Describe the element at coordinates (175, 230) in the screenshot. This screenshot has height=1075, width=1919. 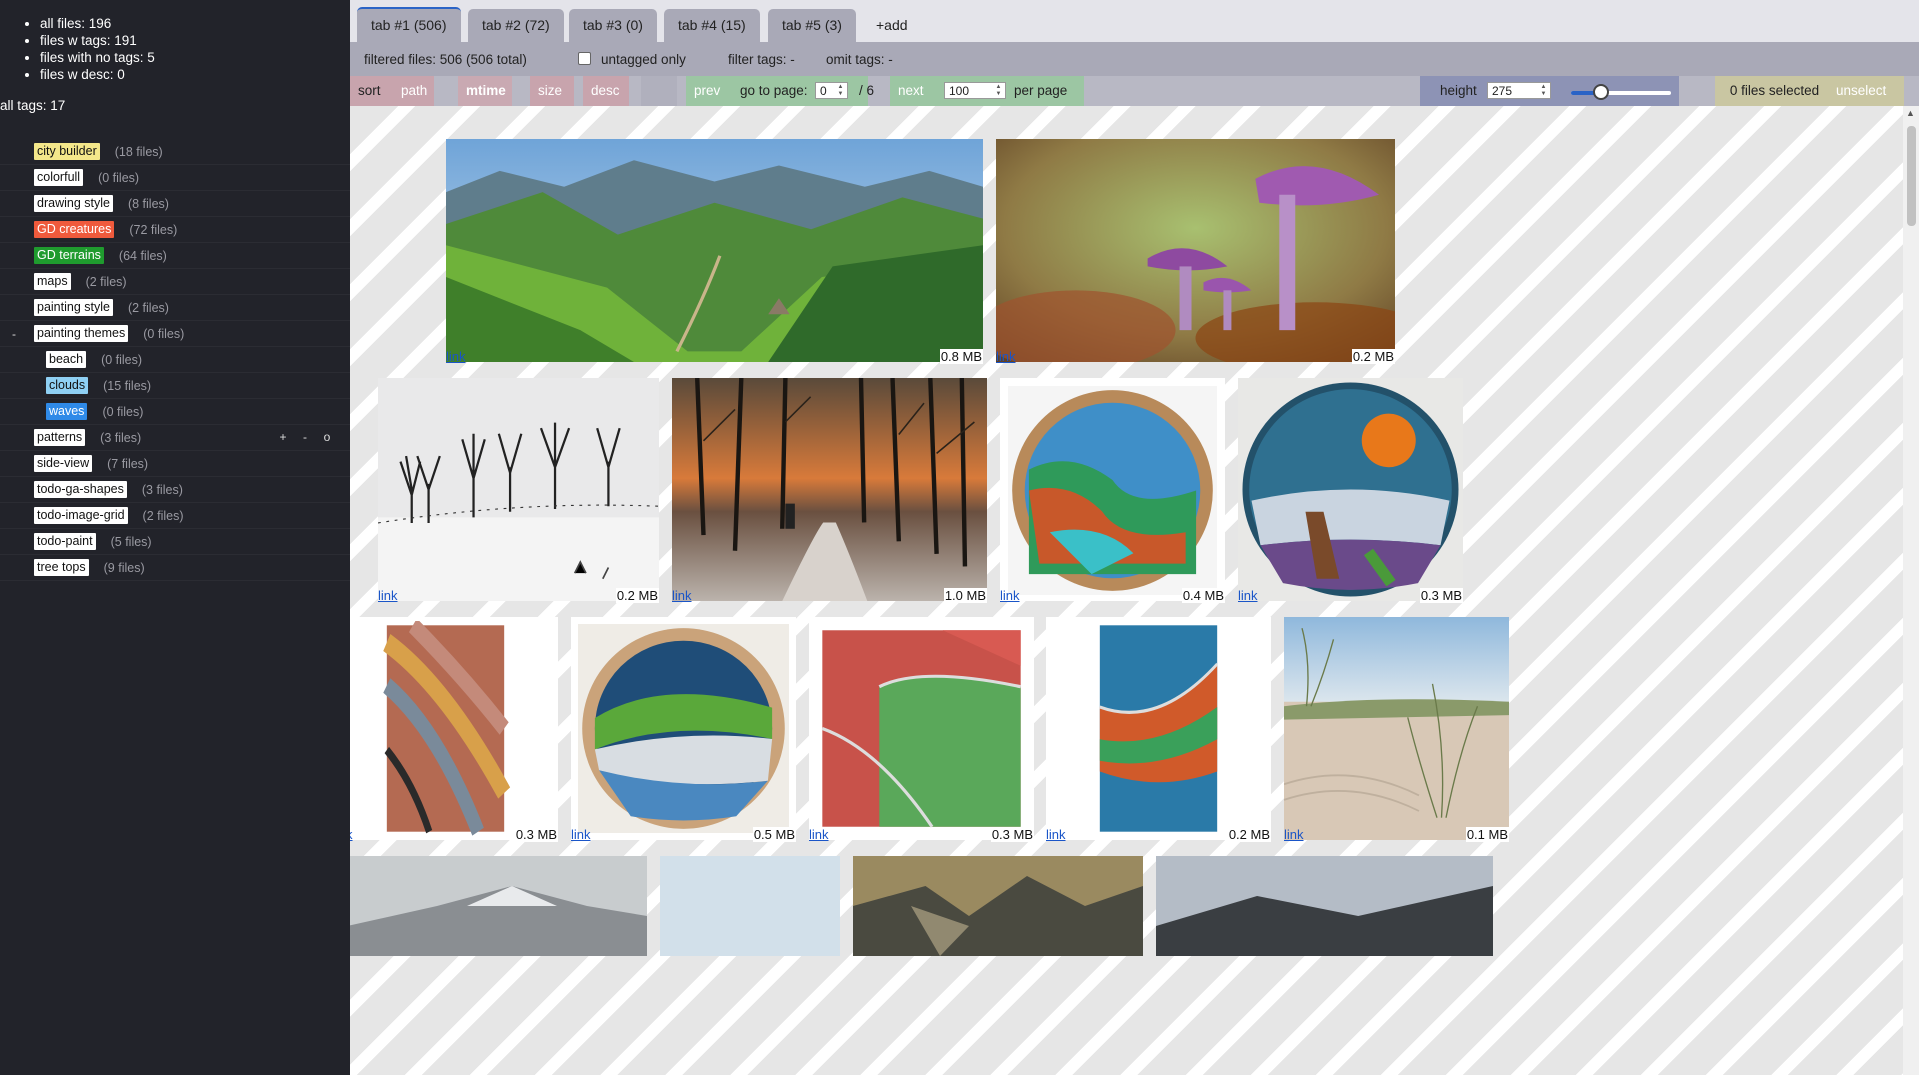
I see `tag-row: GD creatures (72 files)` at that location.